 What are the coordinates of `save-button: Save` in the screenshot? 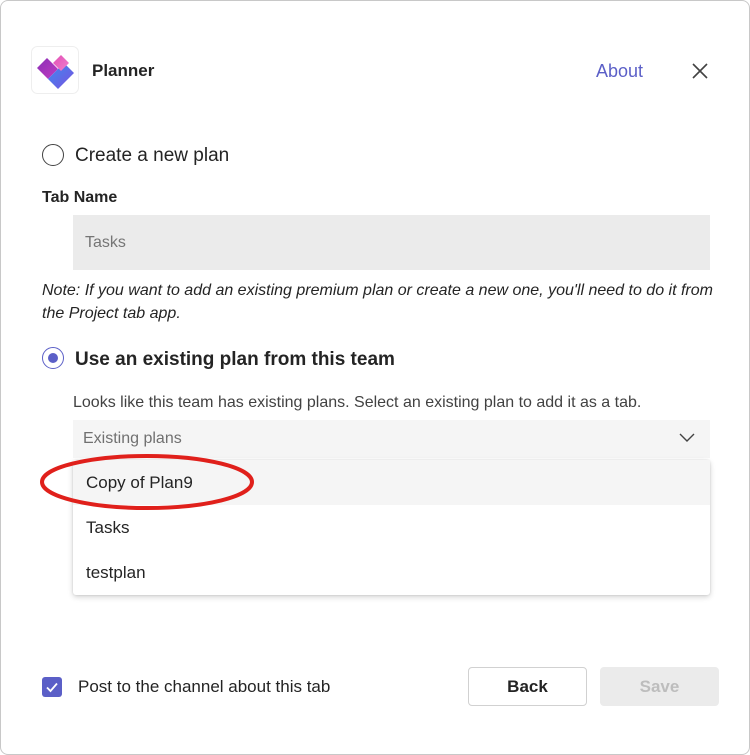 It's located at (659, 686).